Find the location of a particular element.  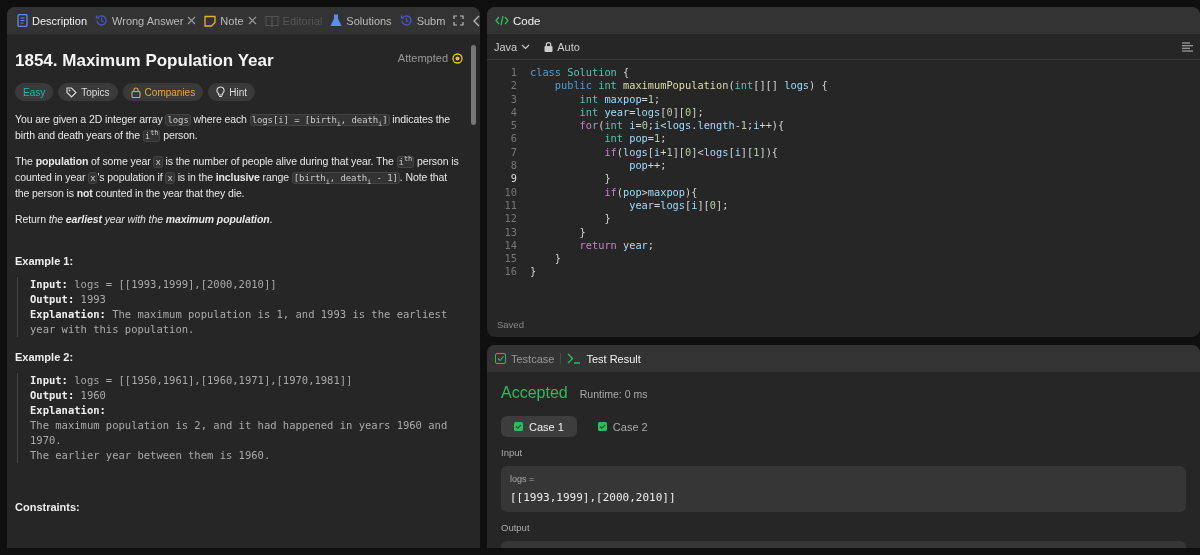

constraints-heading: Constraints: is located at coordinates (48, 507).